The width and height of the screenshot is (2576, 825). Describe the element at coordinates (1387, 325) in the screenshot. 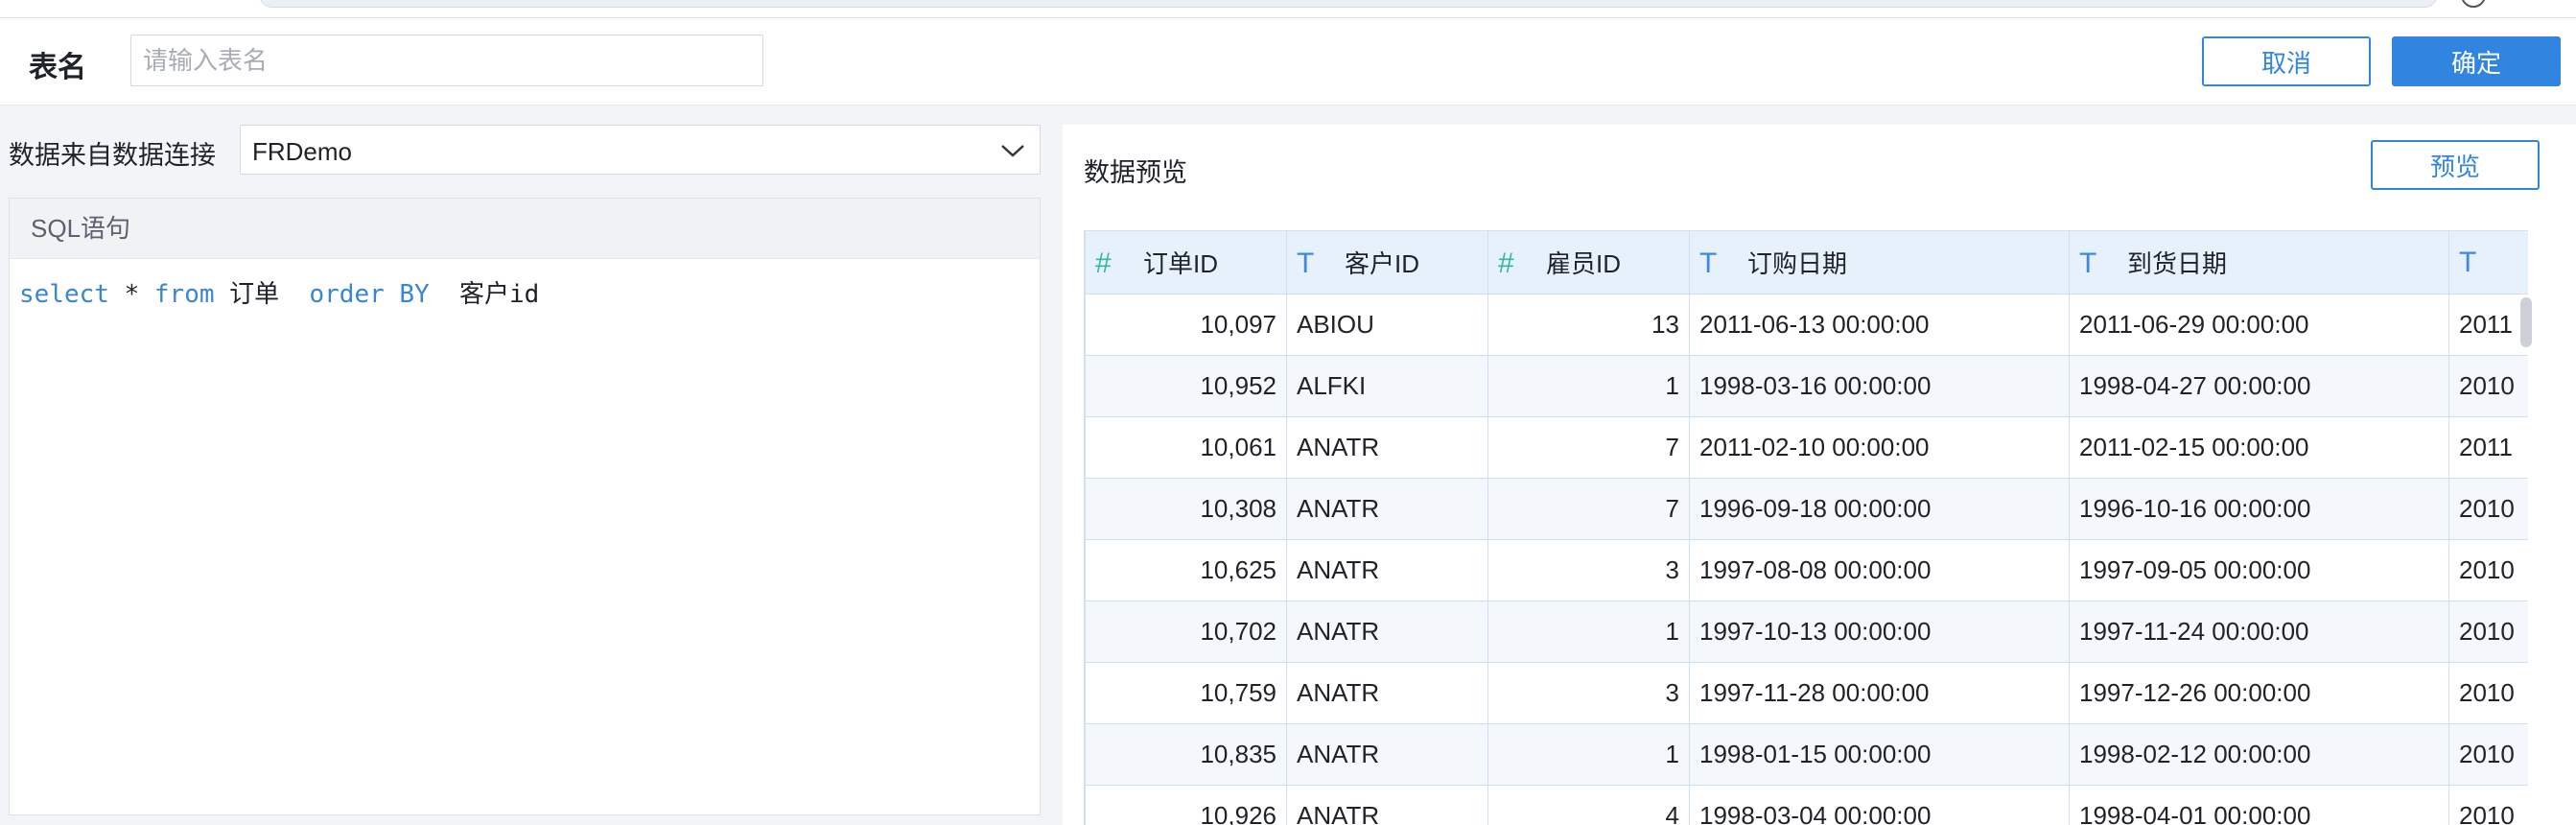

I see `table-cell: ABIOU` at that location.